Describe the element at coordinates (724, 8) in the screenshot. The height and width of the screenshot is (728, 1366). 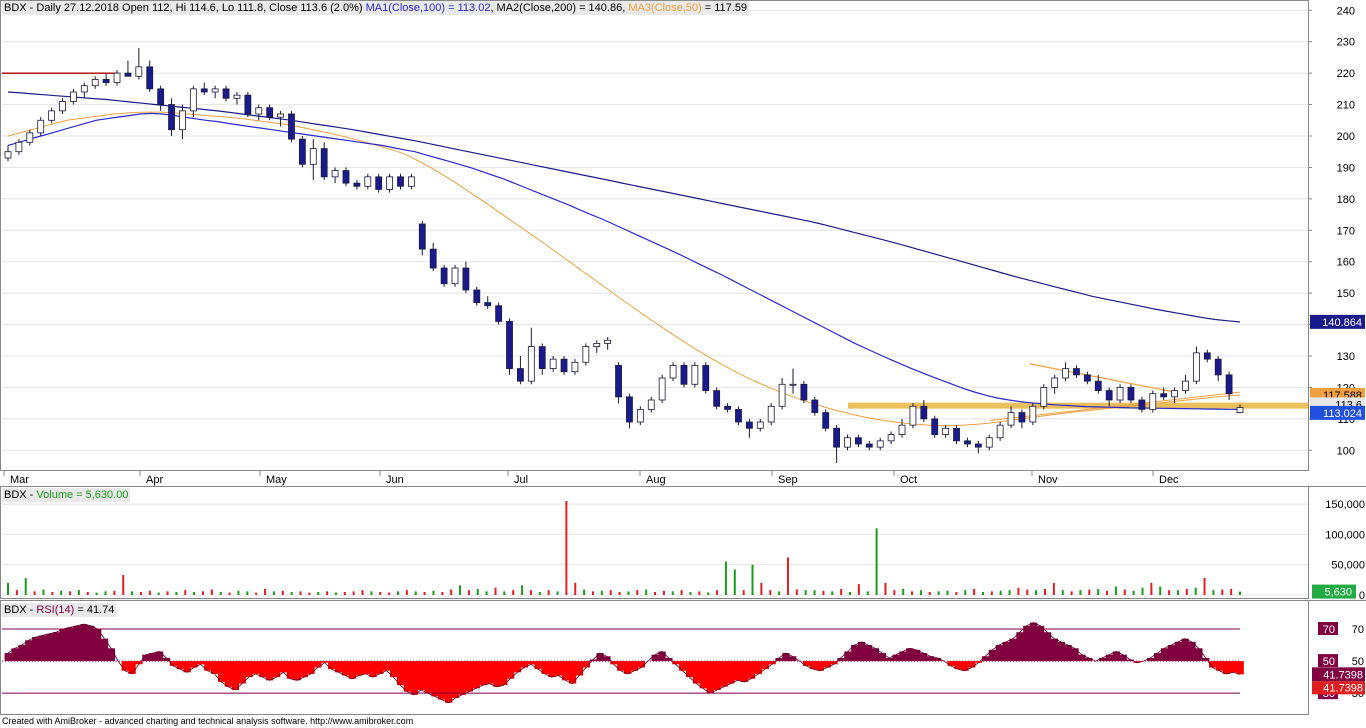
I see `ma3-value: = 117.59` at that location.